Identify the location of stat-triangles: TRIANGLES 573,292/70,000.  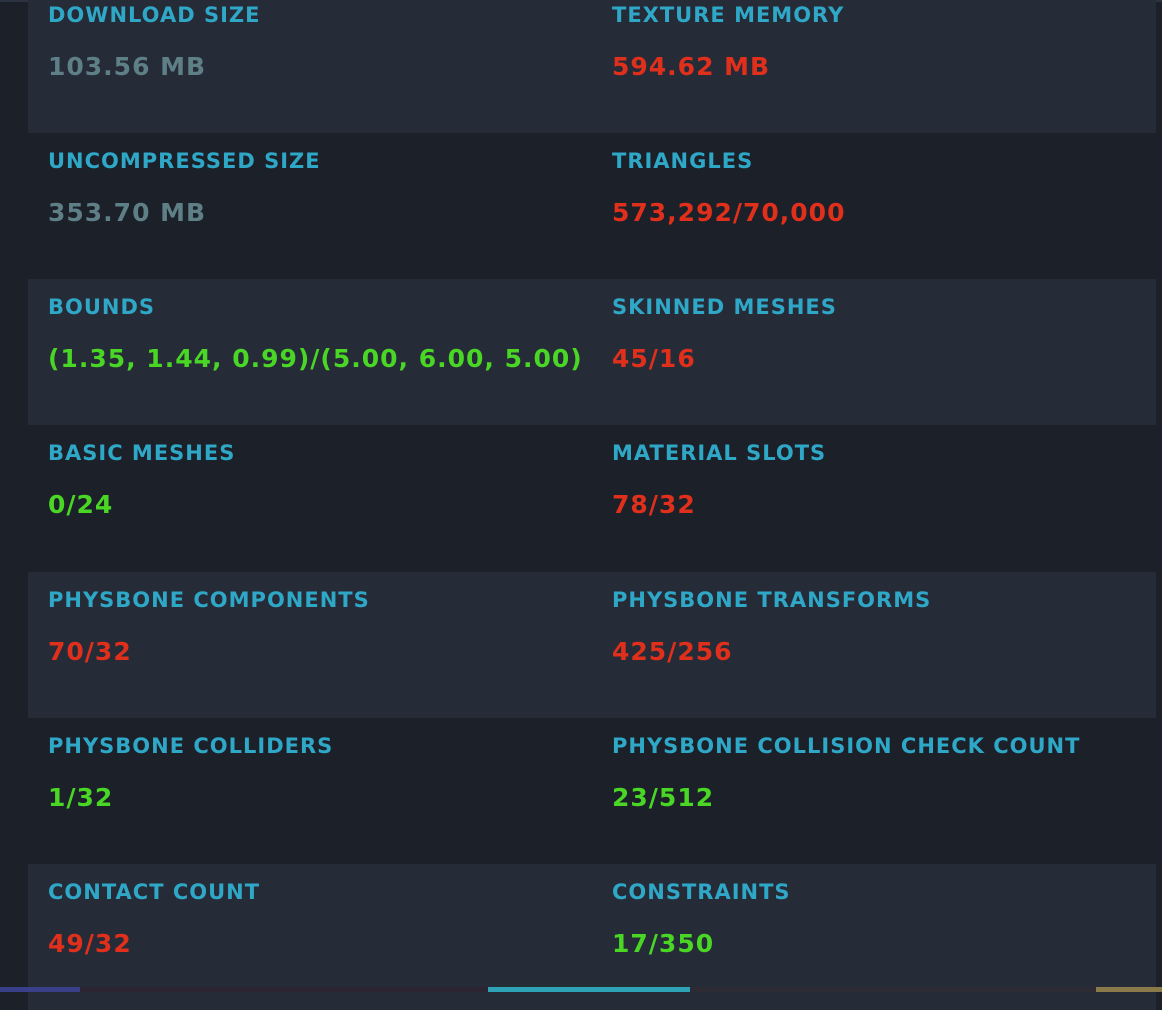
(882, 206).